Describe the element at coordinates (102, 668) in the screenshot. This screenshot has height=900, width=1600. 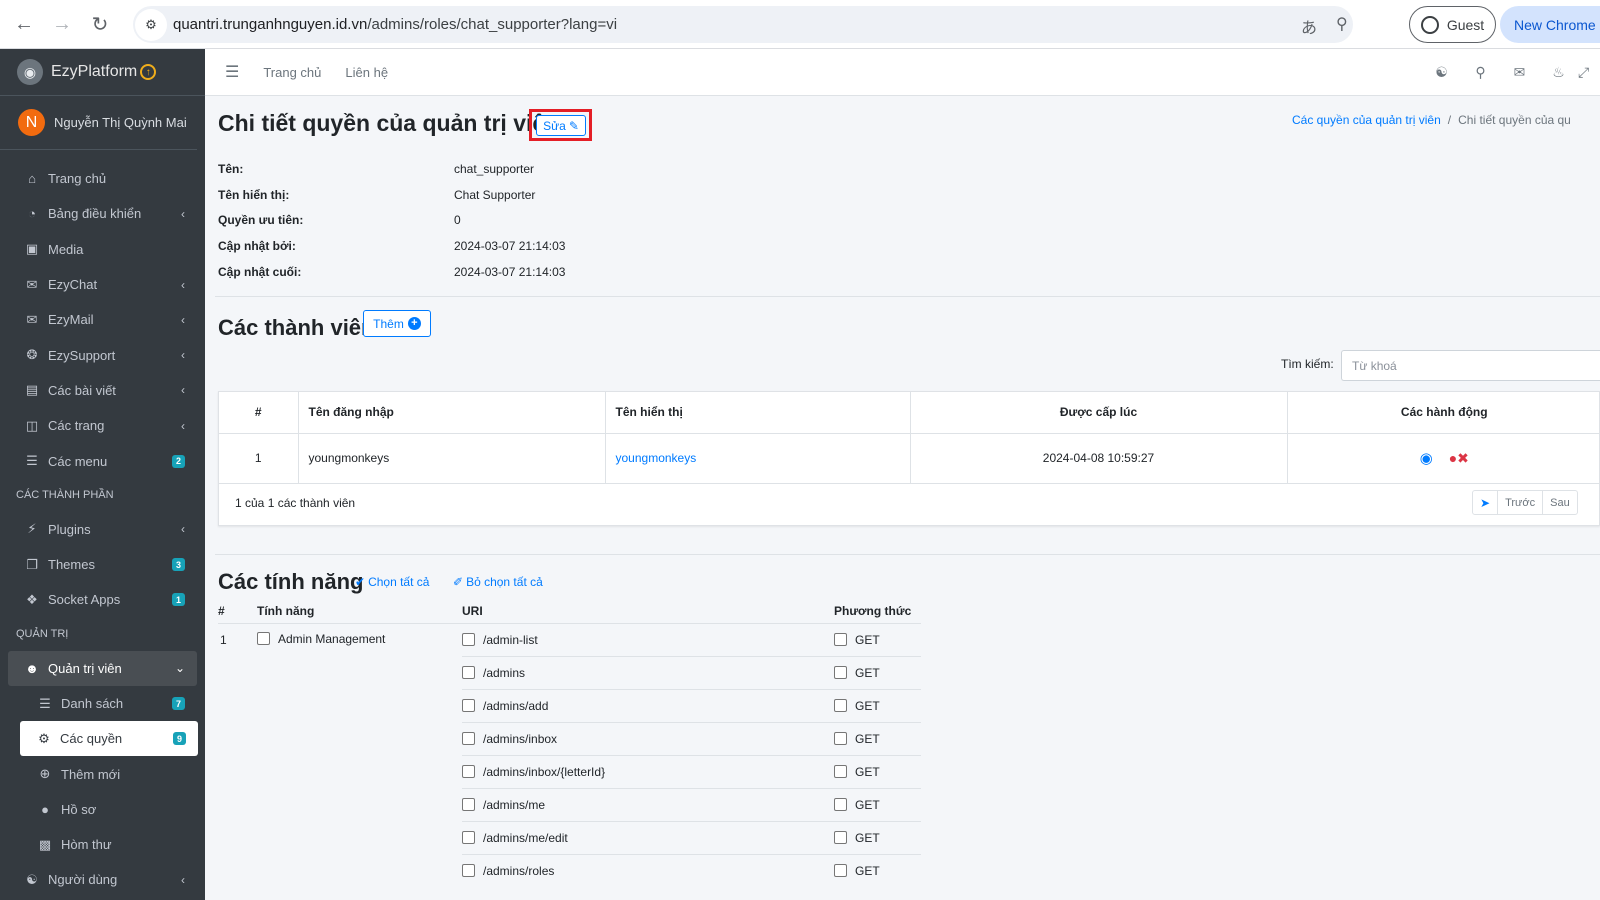
I see `sidebar-item-admins: ☻ Quản trị viên ⌄` at that location.